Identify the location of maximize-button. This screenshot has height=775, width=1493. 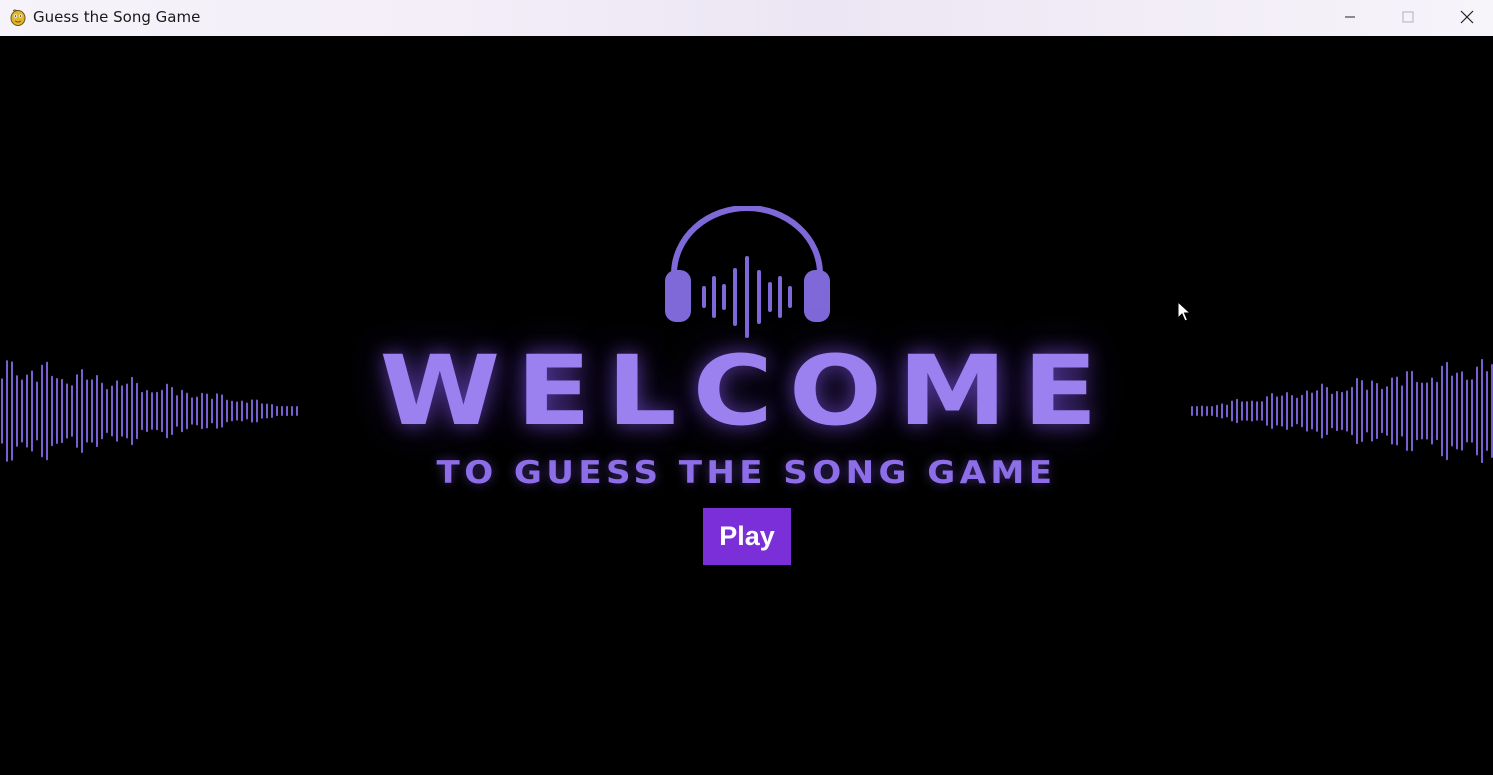
(1408, 17).